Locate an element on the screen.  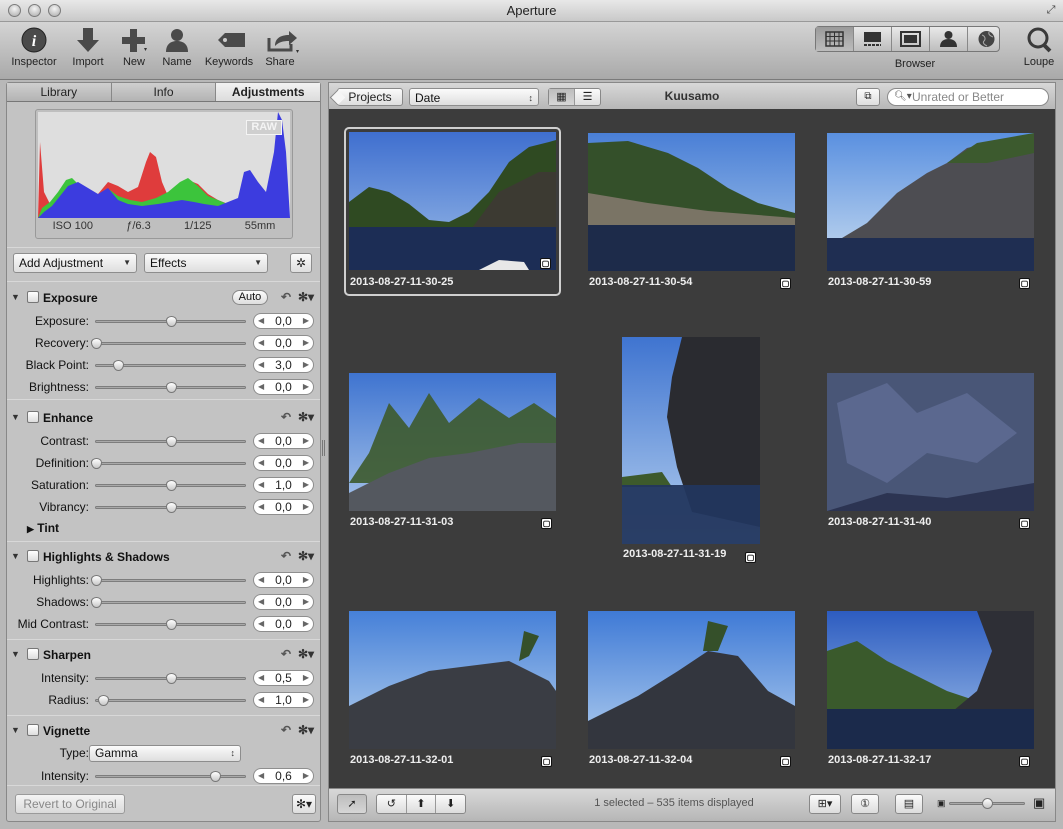
new-button: New is located at coordinates (134, 47).